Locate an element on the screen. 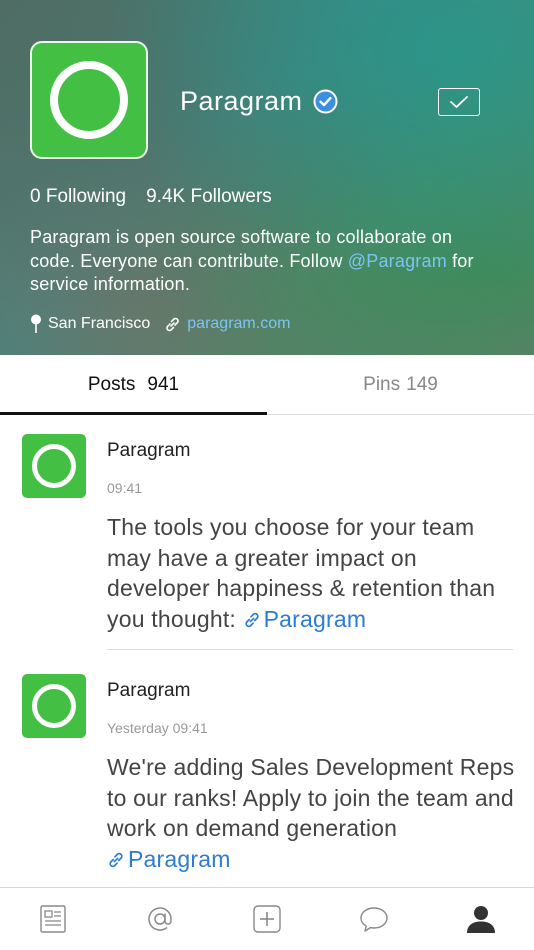  tab-posts: Posts 941 is located at coordinates (133, 385).